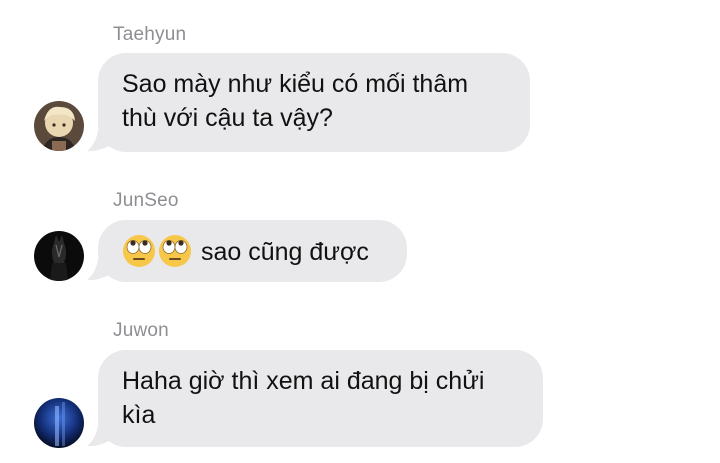 The width and height of the screenshot is (720, 463). What do you see at coordinates (59, 423) in the screenshot?
I see `avatar-juwon` at bounding box center [59, 423].